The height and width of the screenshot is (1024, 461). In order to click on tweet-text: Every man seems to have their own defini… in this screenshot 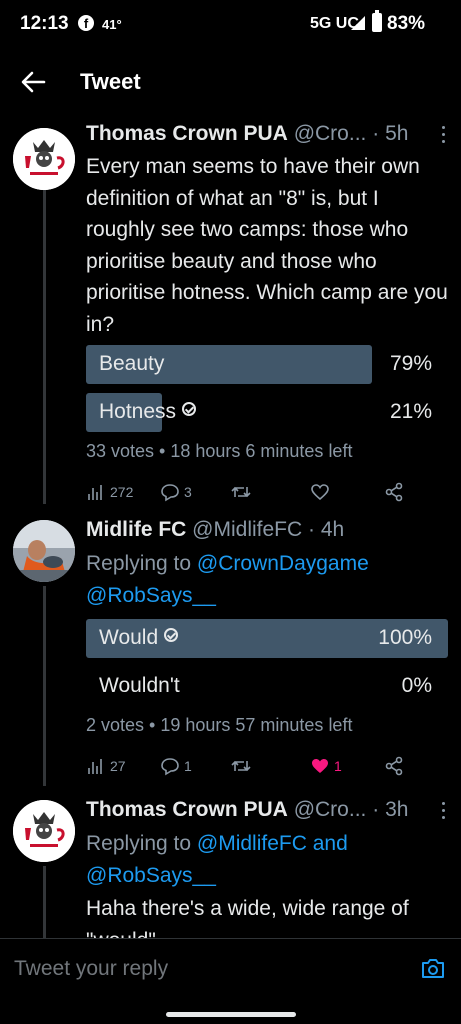, I will do `click(267, 245)`.